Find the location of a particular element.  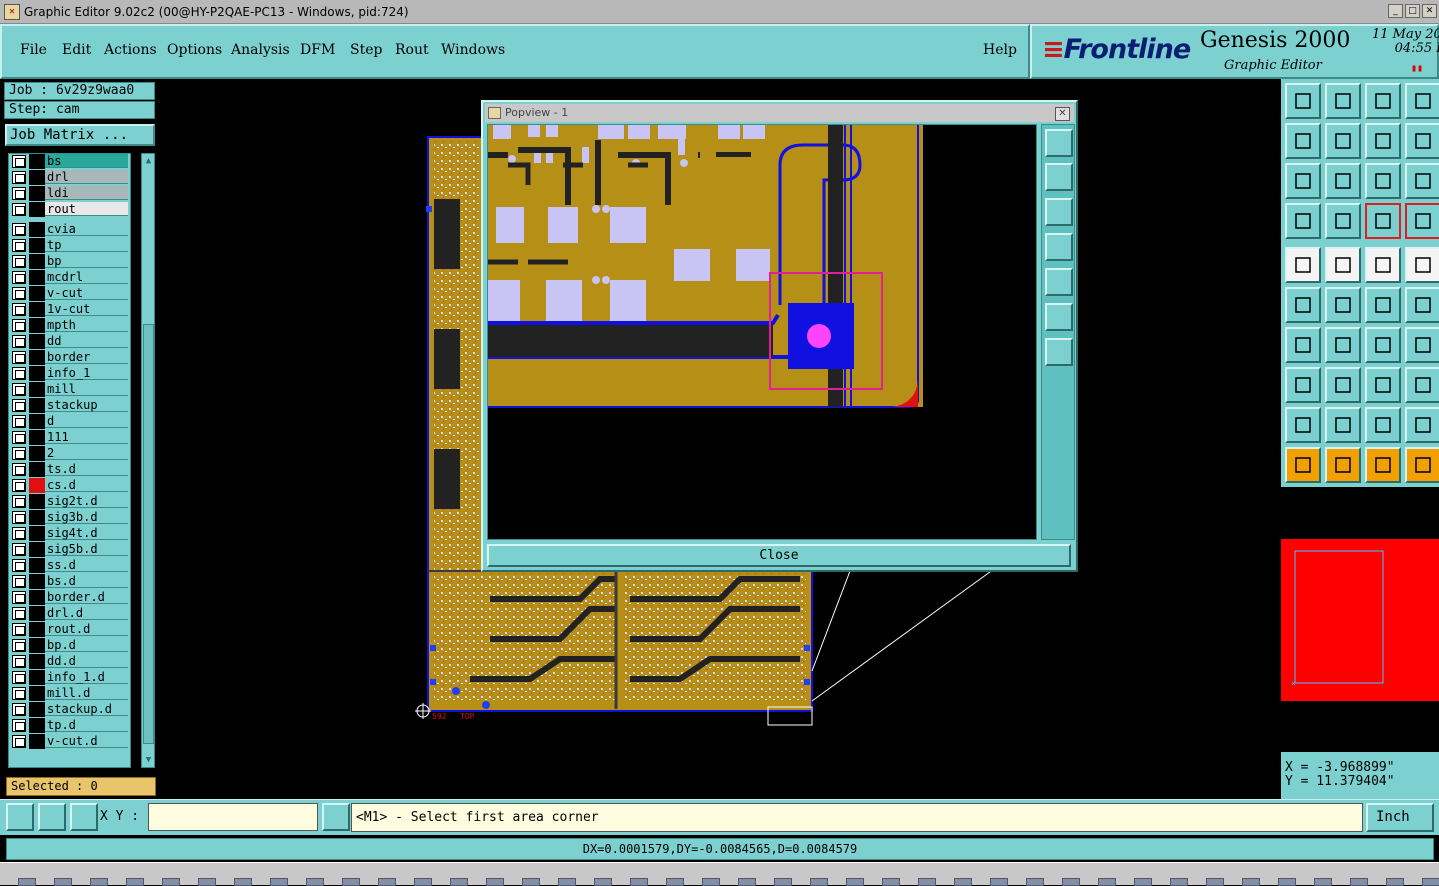

layer-row: cvia is located at coordinates (69, 229).